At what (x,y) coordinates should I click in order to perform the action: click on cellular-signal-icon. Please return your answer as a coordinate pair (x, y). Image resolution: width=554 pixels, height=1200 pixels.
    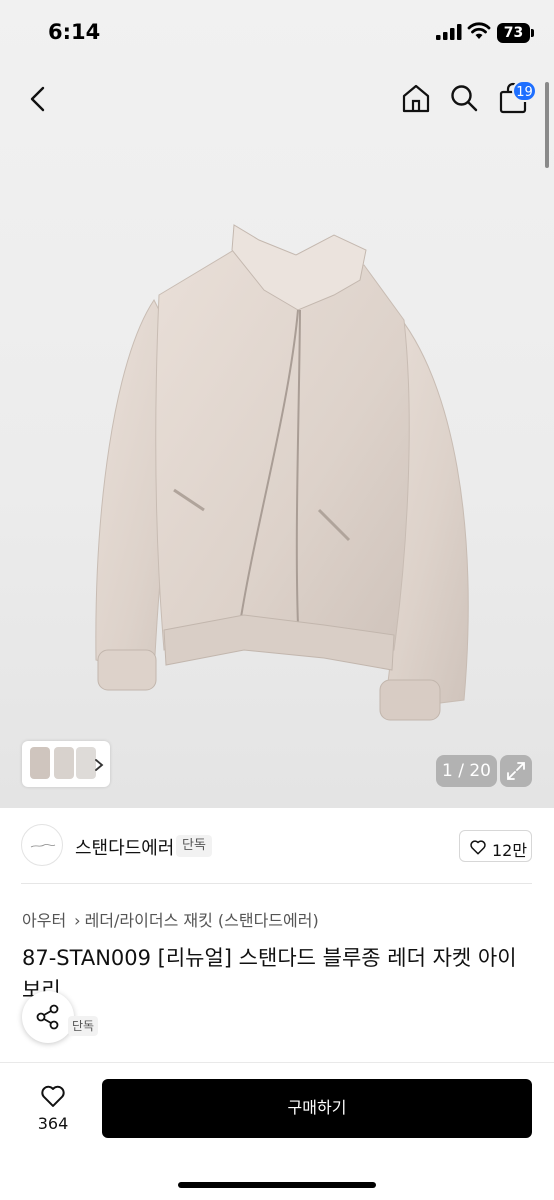
    Looking at the image, I should click on (449, 32).